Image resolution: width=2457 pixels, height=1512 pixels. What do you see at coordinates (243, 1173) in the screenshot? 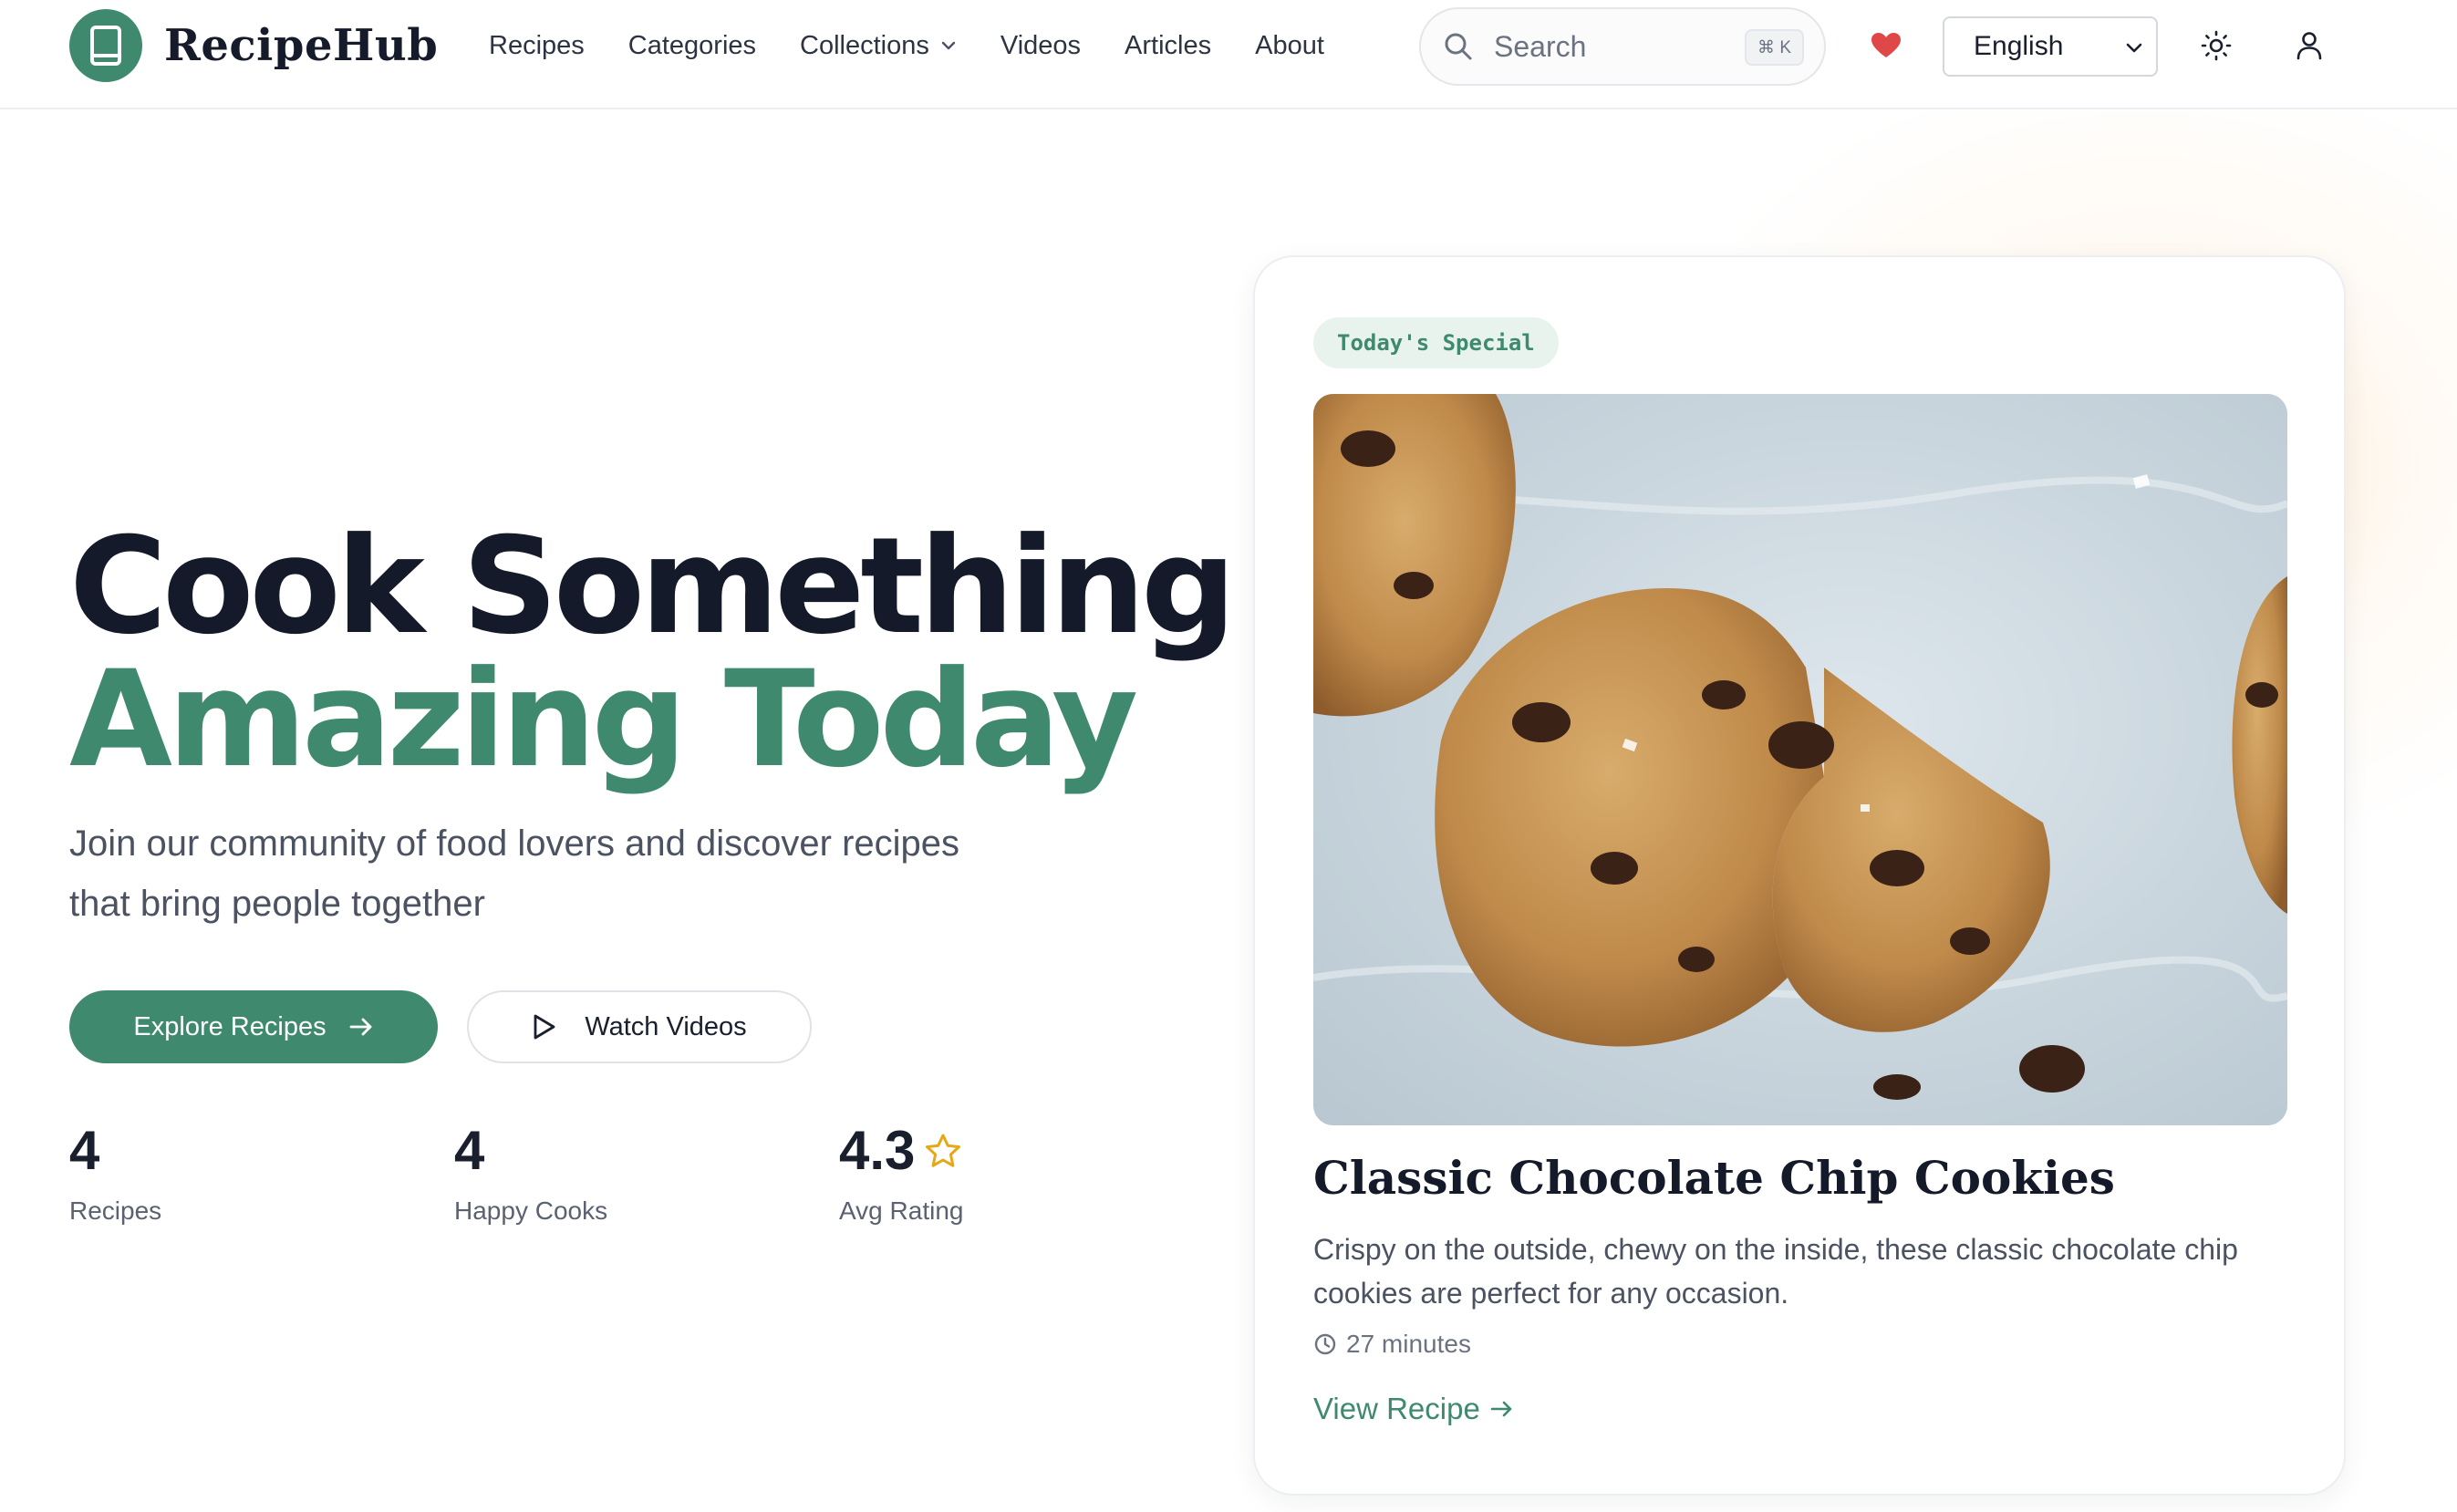
I see `stat-recipes: 4 Recipes` at bounding box center [243, 1173].